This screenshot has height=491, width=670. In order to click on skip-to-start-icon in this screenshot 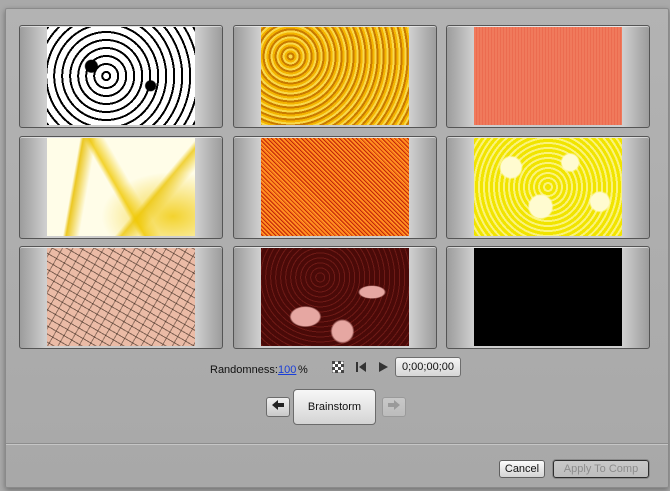, I will do `click(361, 368)`.